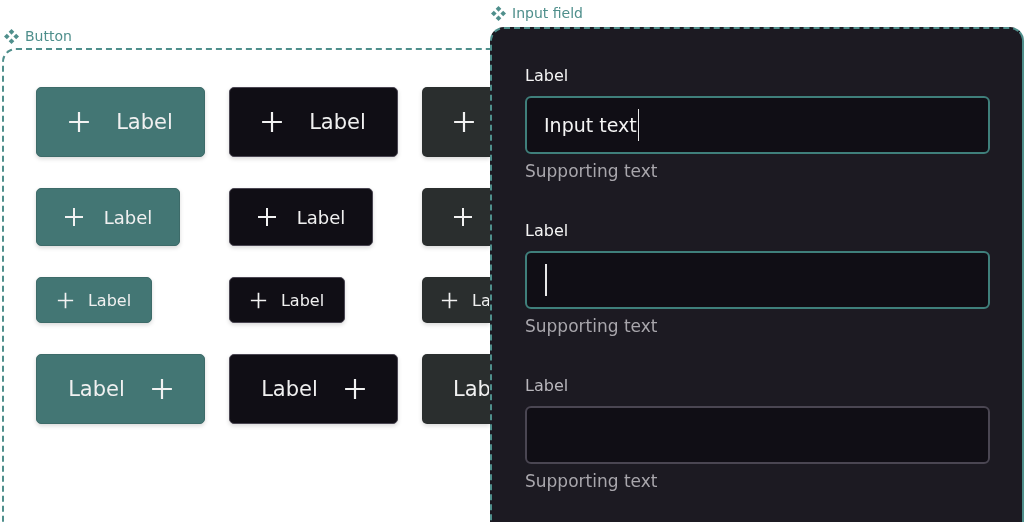 The image size is (1024, 522). Describe the element at coordinates (456, 389) in the screenshot. I see `add-button: Lab` at that location.